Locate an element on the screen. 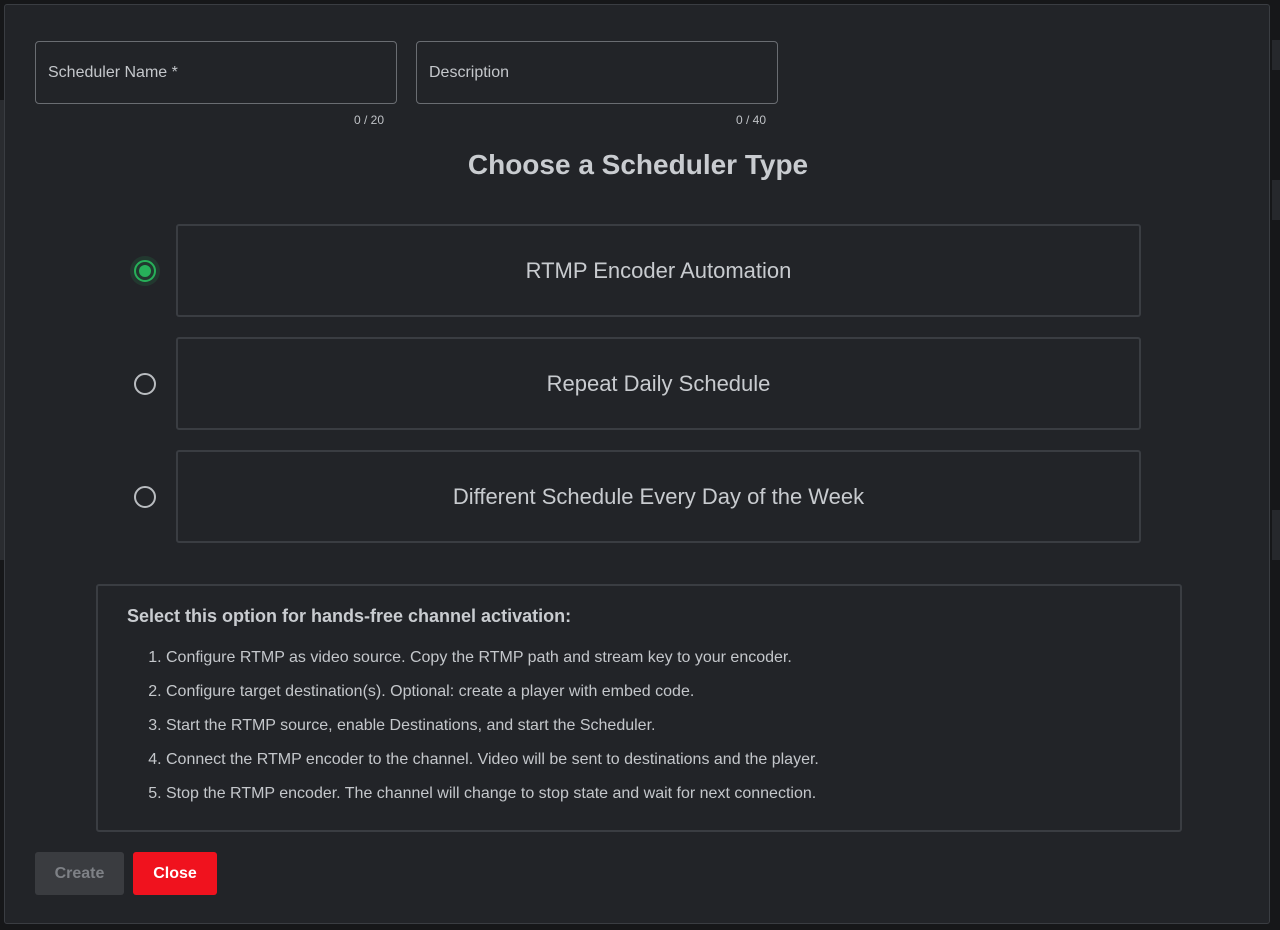 This screenshot has height=930, width=1280. scheduler-name-field is located at coordinates (216, 72).